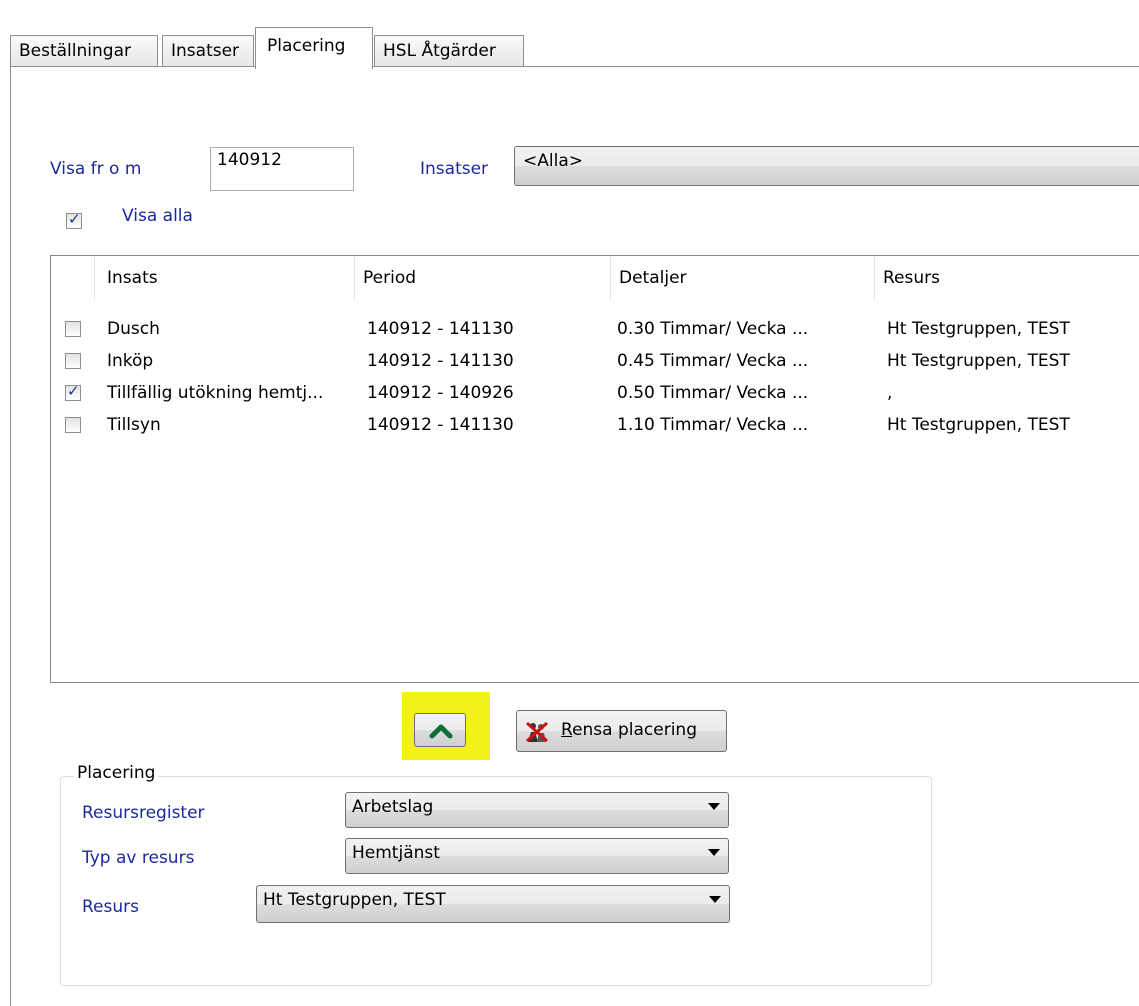 Image resolution: width=1139 pixels, height=1006 pixels. What do you see at coordinates (134, 425) in the screenshot?
I see `cell-insats: Tillsyn` at bounding box center [134, 425].